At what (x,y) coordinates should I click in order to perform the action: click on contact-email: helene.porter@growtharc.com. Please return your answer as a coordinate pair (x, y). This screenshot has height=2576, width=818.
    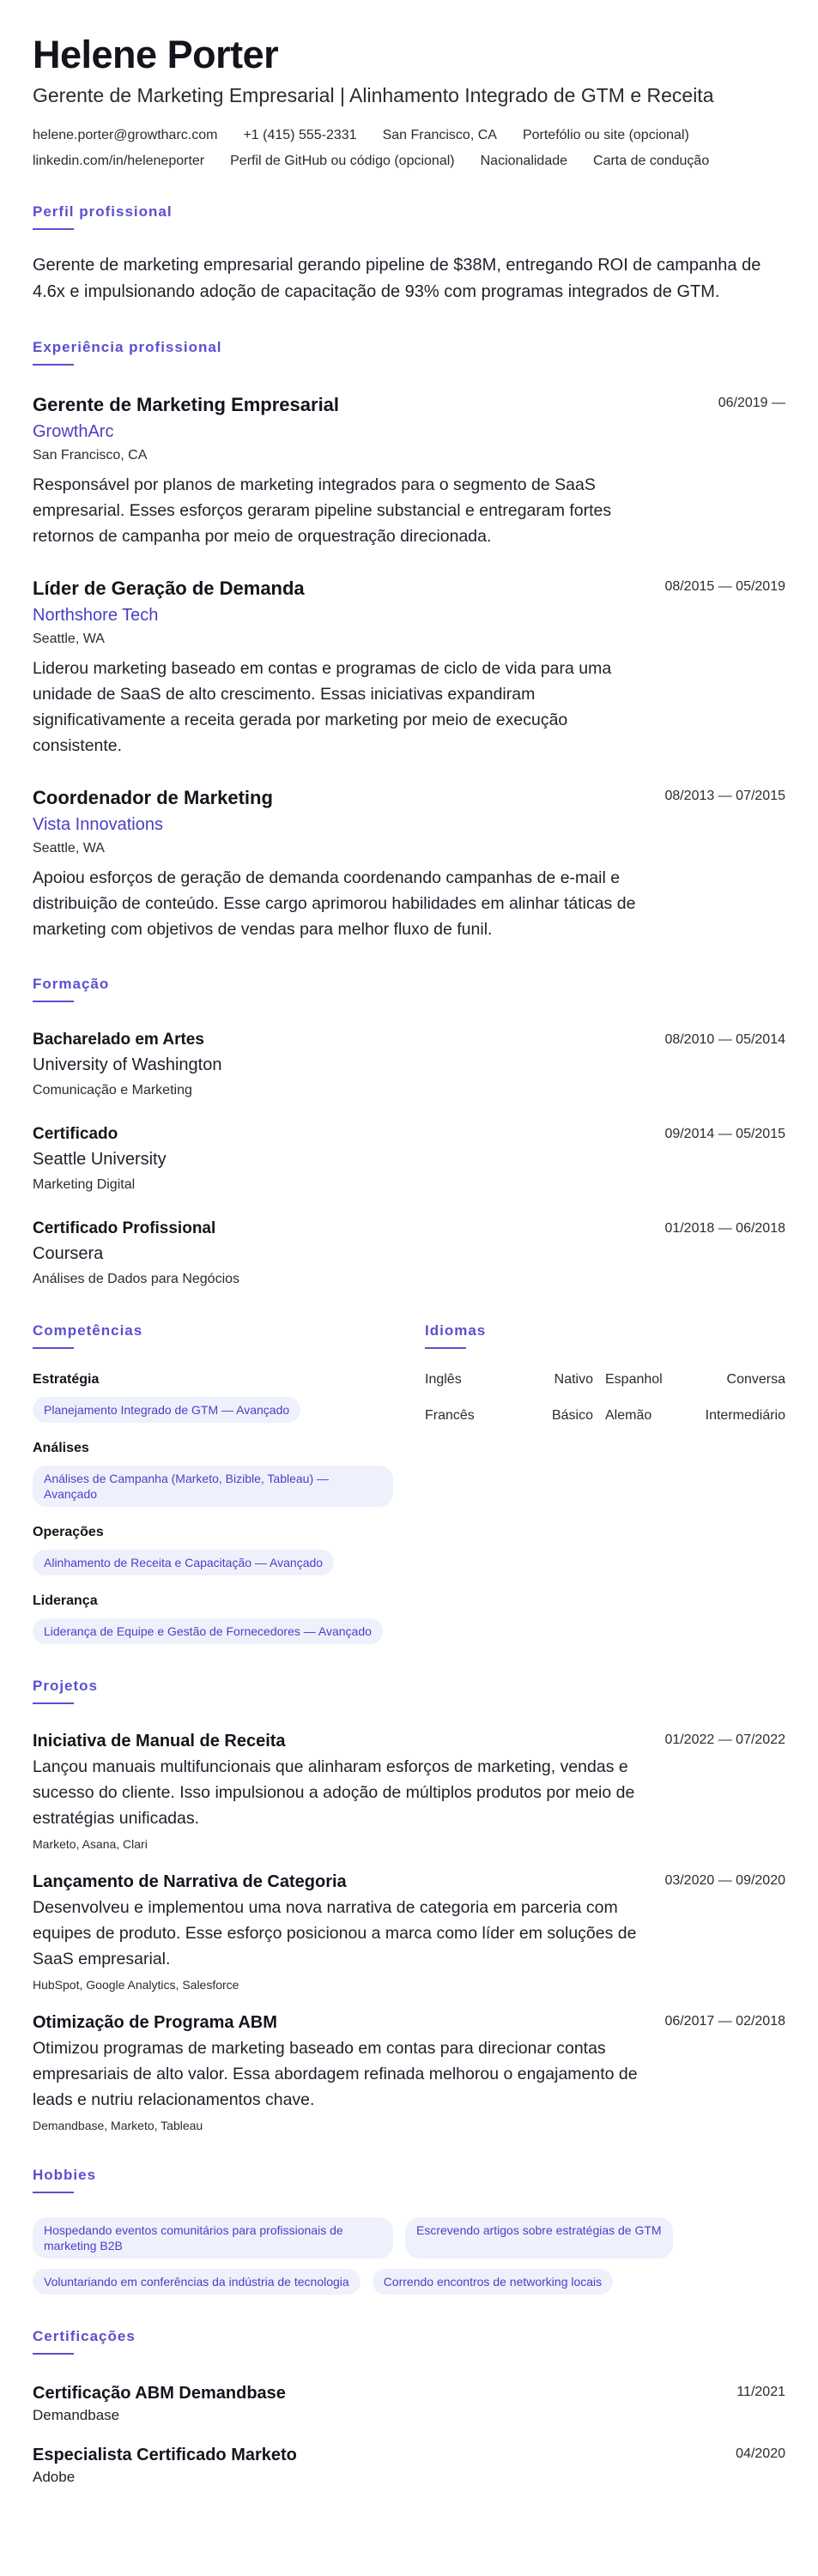
    Looking at the image, I should click on (125, 135).